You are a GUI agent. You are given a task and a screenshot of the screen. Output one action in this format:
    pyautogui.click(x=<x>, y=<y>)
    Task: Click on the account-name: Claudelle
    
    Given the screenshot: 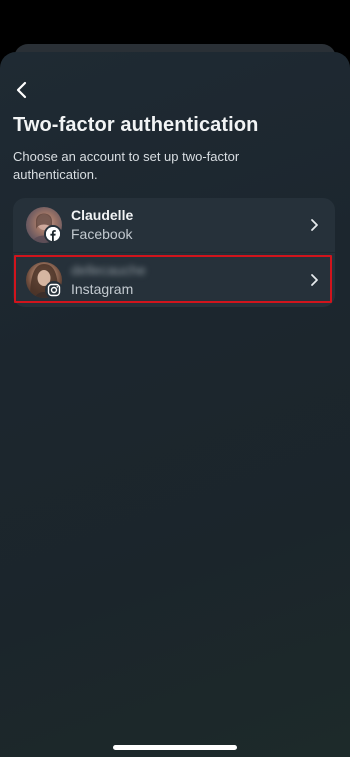 What is the action you would take?
    pyautogui.click(x=102, y=215)
    